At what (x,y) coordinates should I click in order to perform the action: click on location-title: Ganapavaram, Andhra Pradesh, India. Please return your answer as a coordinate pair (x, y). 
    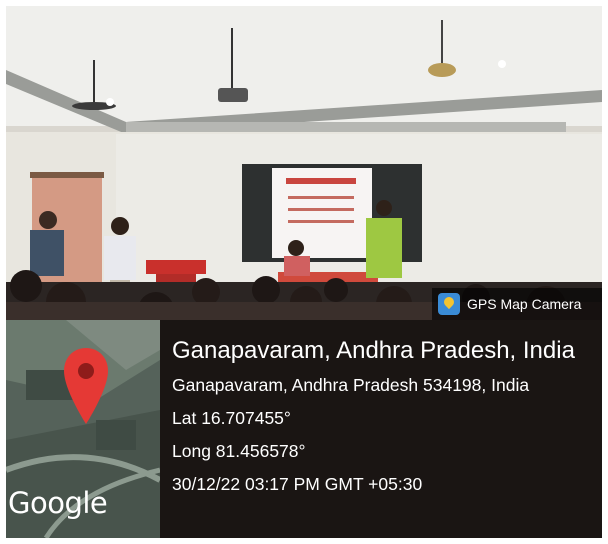
    Looking at the image, I should click on (373, 350).